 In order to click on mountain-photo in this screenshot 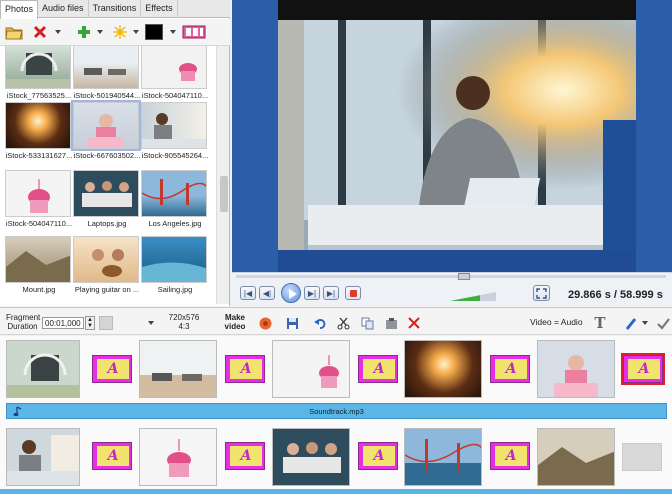, I will do `click(38, 259)`.